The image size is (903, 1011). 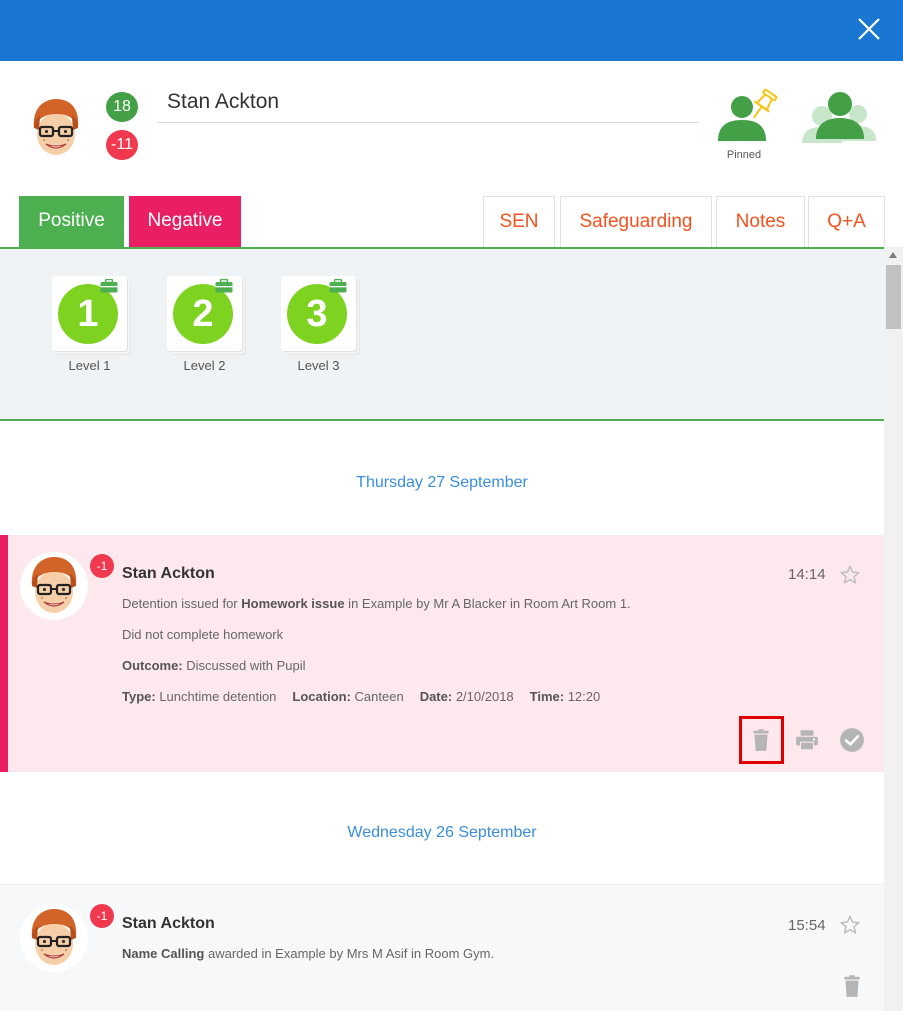 I want to click on tab-qa: Q+A, so click(x=846, y=221).